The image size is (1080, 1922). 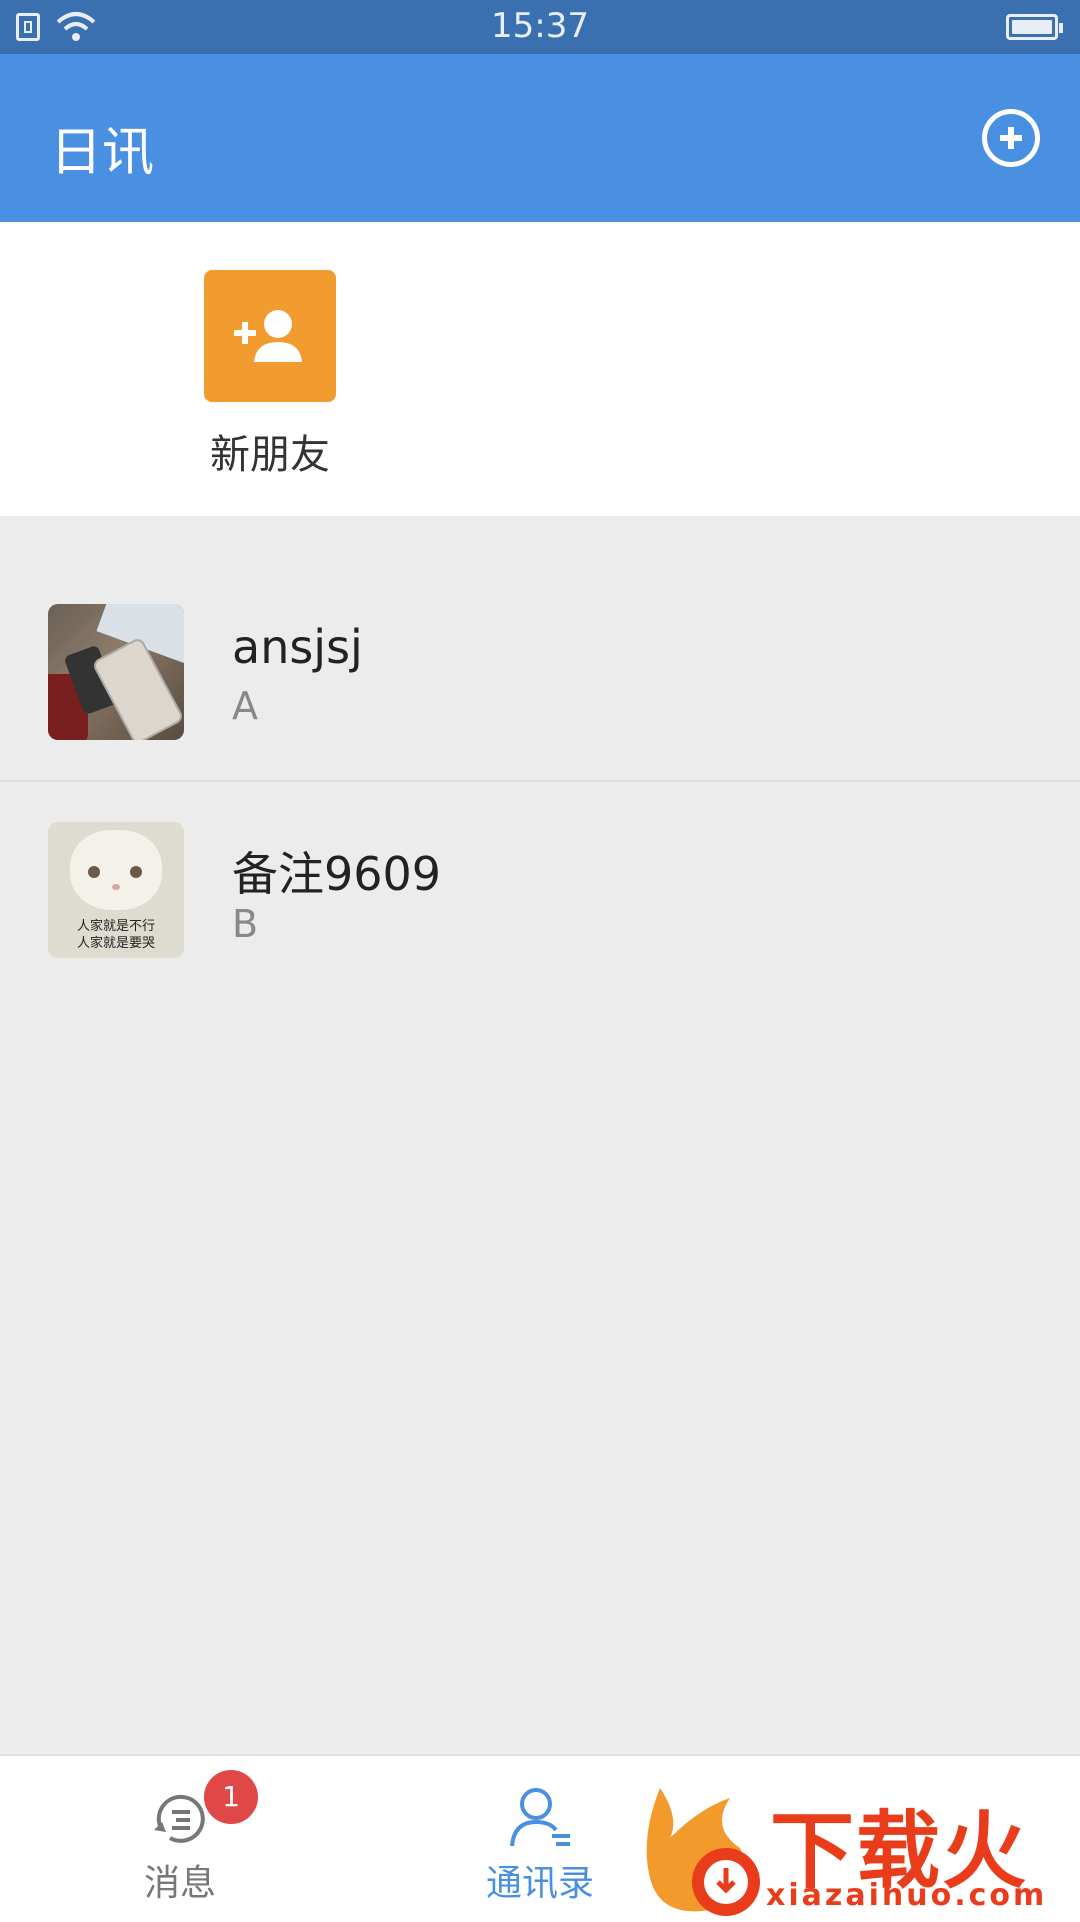 What do you see at coordinates (539, 1883) in the screenshot?
I see `tab-contacts-label: 通讯录` at bounding box center [539, 1883].